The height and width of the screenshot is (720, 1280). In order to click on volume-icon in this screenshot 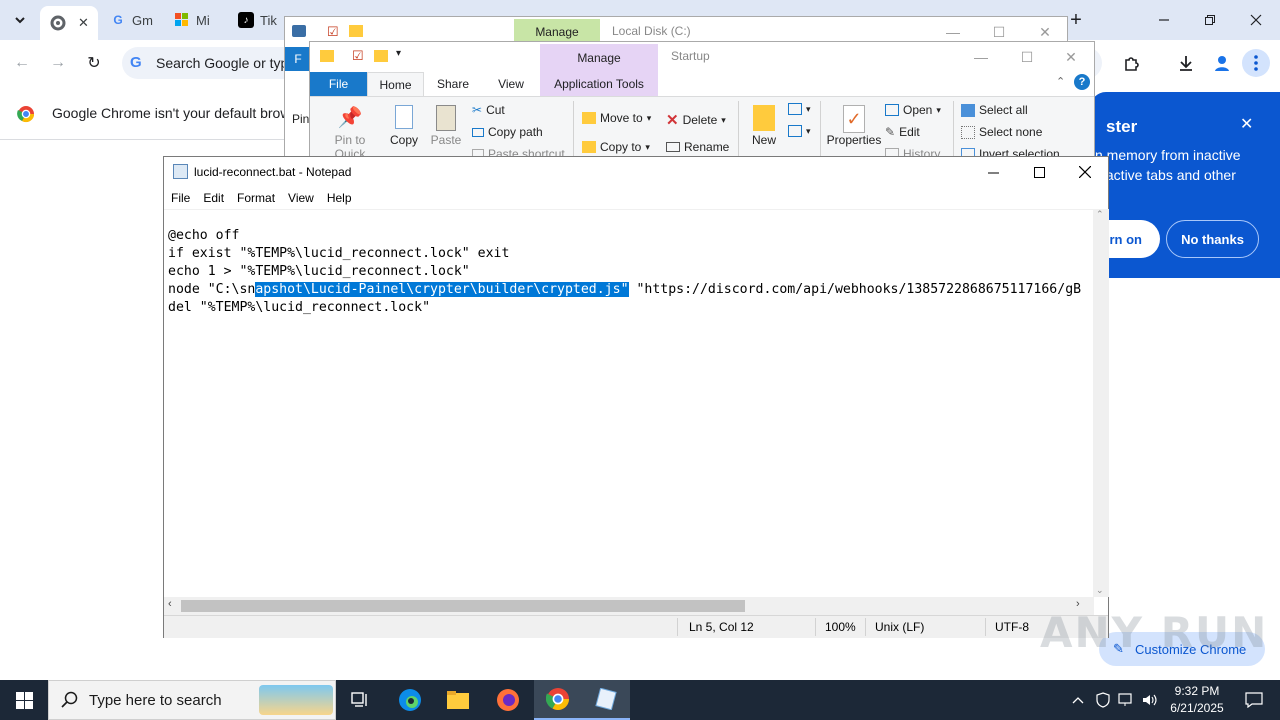, I will do `click(1150, 700)`.